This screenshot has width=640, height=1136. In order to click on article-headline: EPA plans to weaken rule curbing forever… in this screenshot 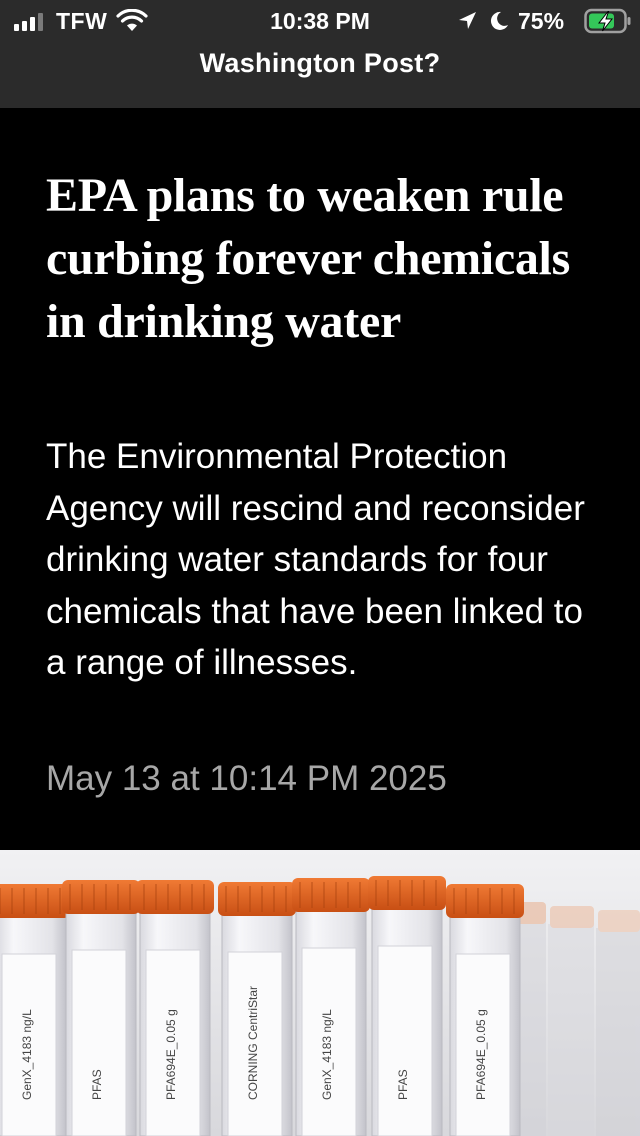, I will do `click(308, 258)`.